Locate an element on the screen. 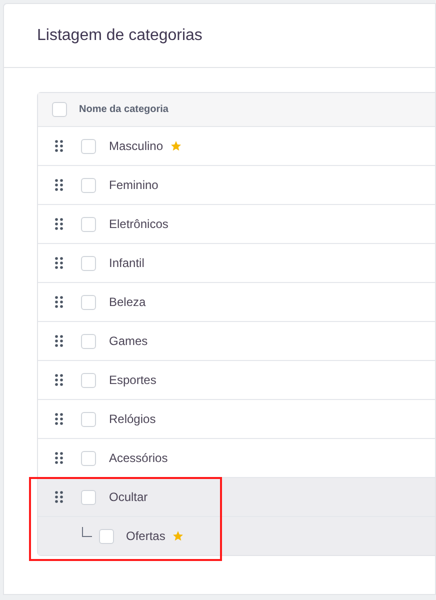  table-row: Ocultar is located at coordinates (236, 496).